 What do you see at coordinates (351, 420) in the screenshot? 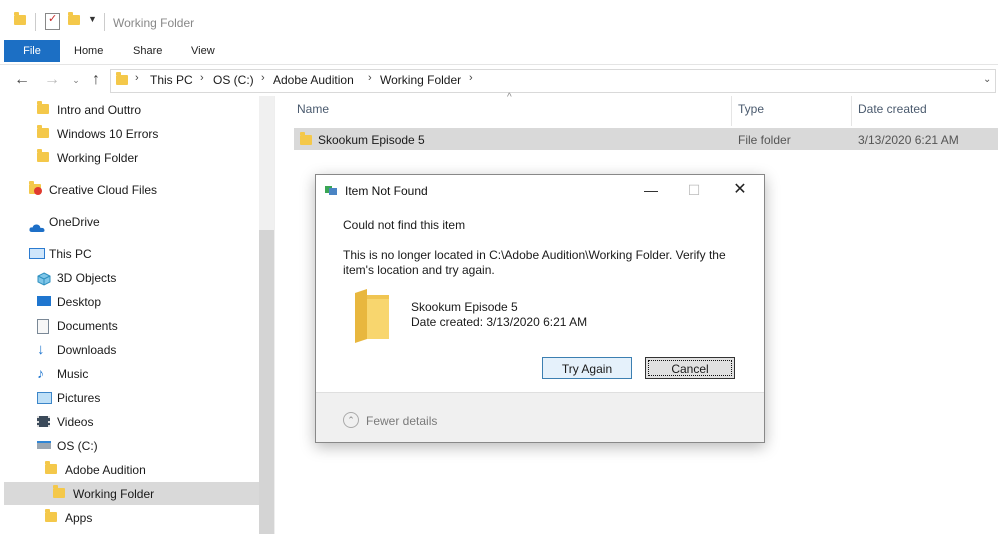
I see `chevron-up-icon: ⌃` at bounding box center [351, 420].